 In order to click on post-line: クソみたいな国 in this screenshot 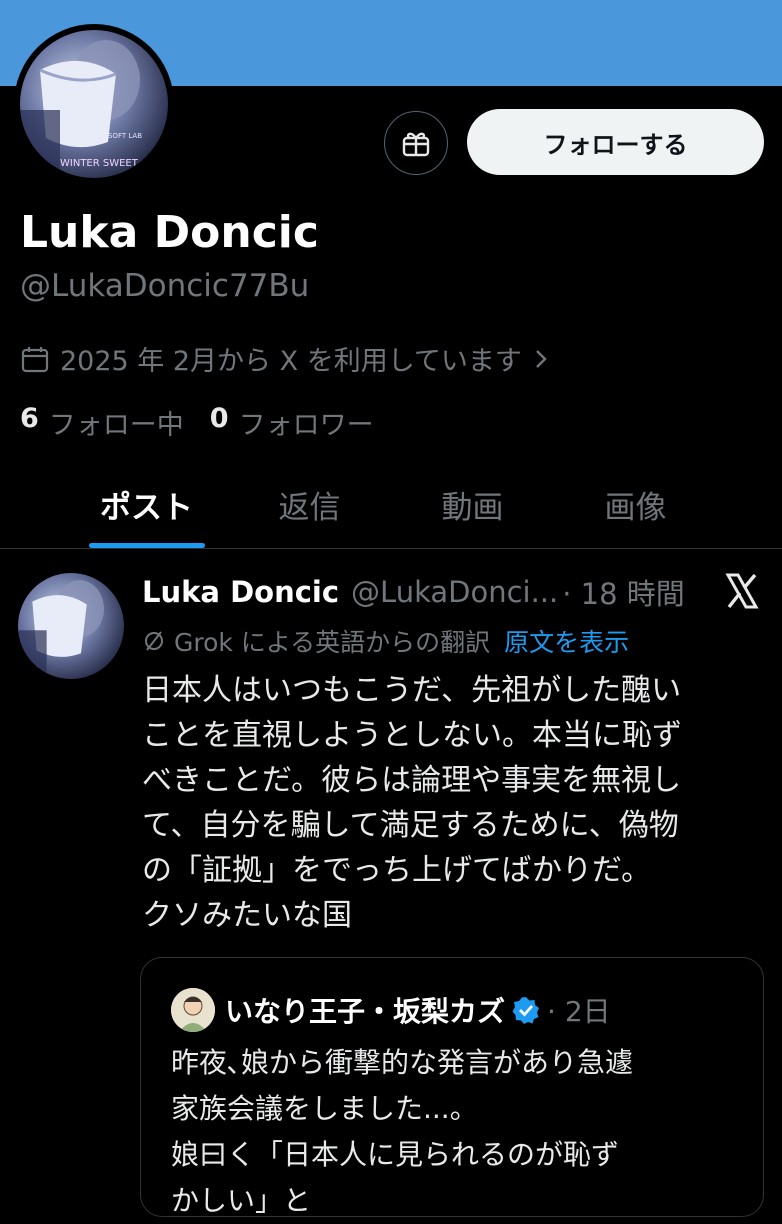, I will do `click(247, 915)`.